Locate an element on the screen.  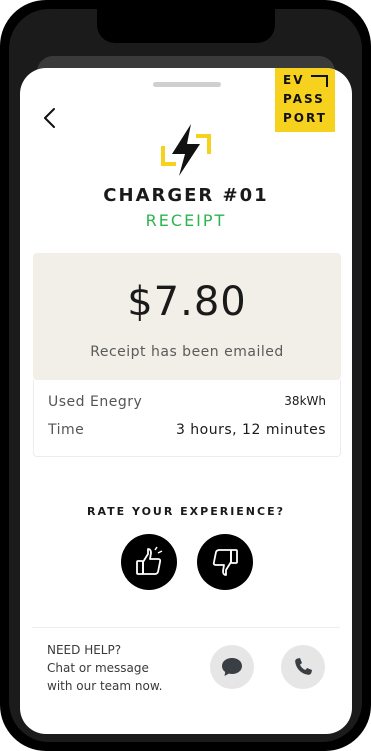
email-status: Receipt has been emailed is located at coordinates (187, 352).